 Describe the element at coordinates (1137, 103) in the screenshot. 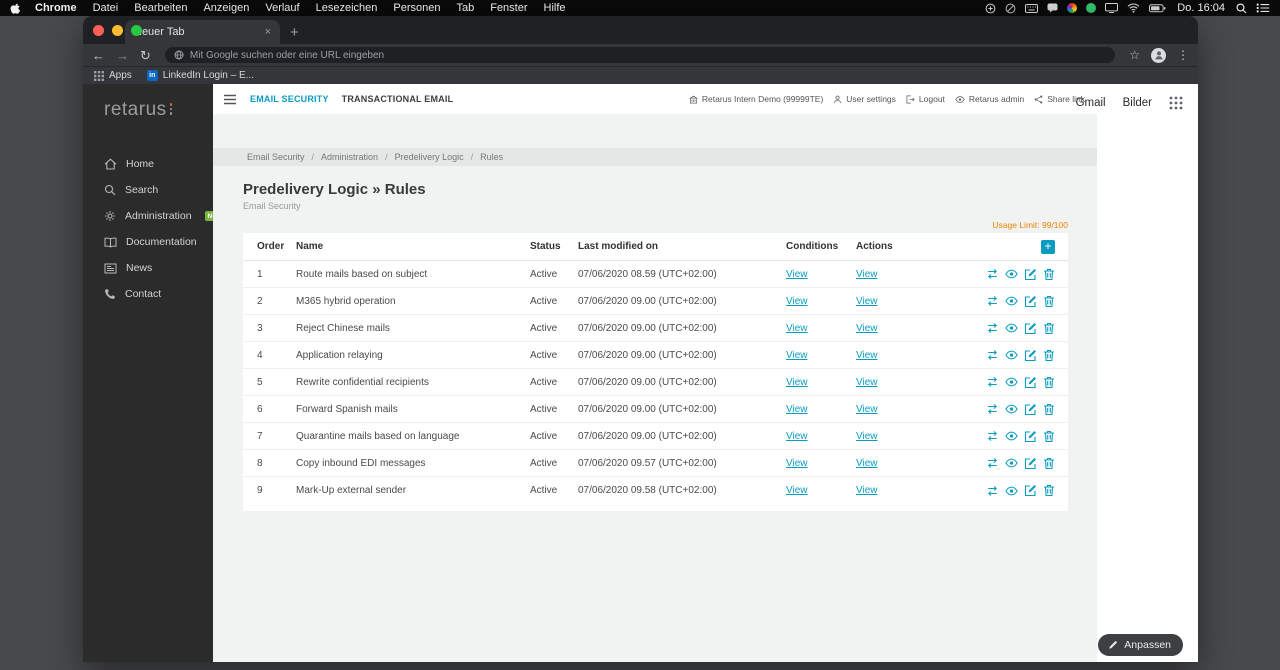

I see `images-link: Bilder` at that location.